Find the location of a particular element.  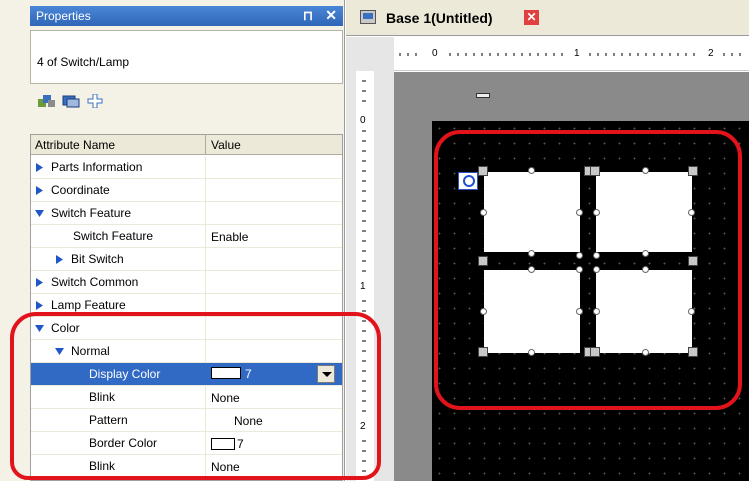

attribute-name-header: Attribute Name is located at coordinates (75, 145).